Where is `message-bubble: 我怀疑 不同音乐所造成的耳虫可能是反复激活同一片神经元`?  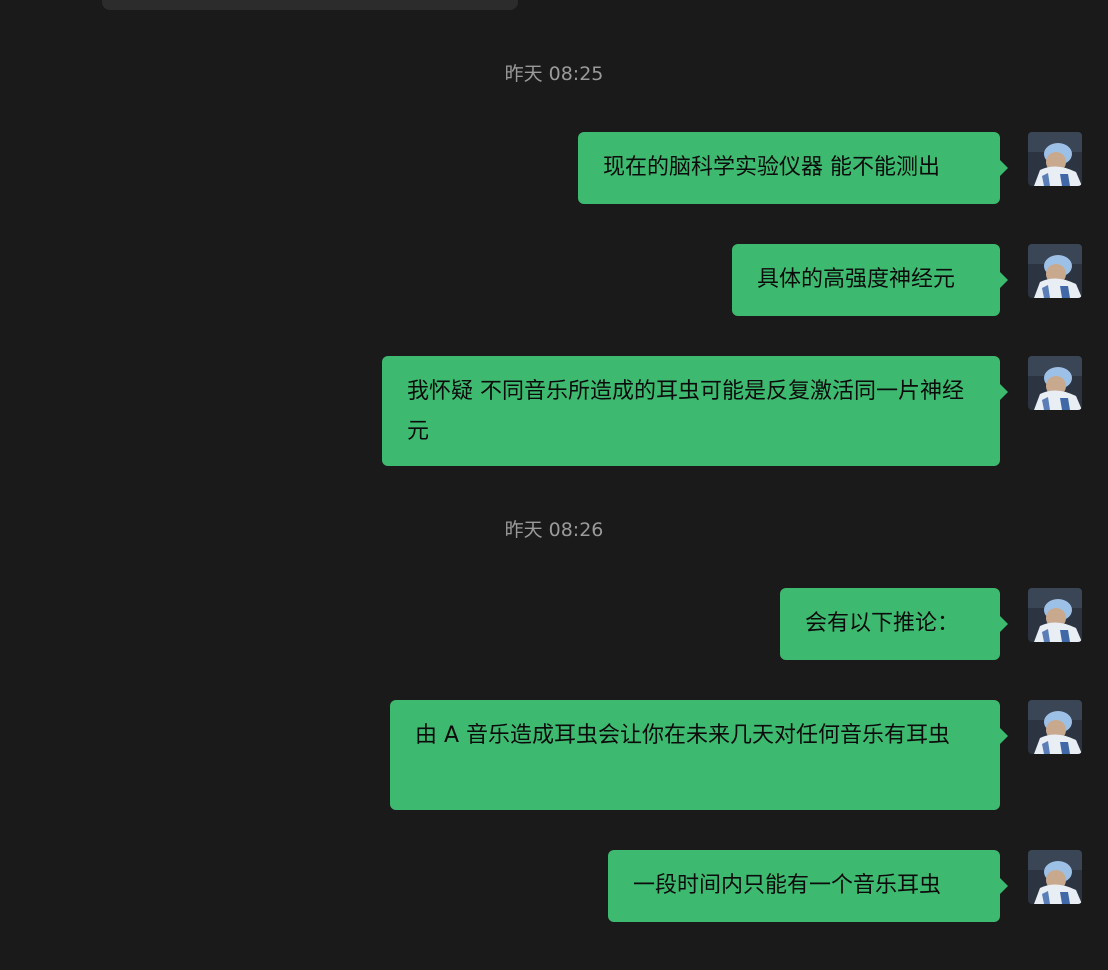
message-bubble: 我怀疑 不同音乐所造成的耳虫可能是反复激活同一片神经元 is located at coordinates (695, 411).